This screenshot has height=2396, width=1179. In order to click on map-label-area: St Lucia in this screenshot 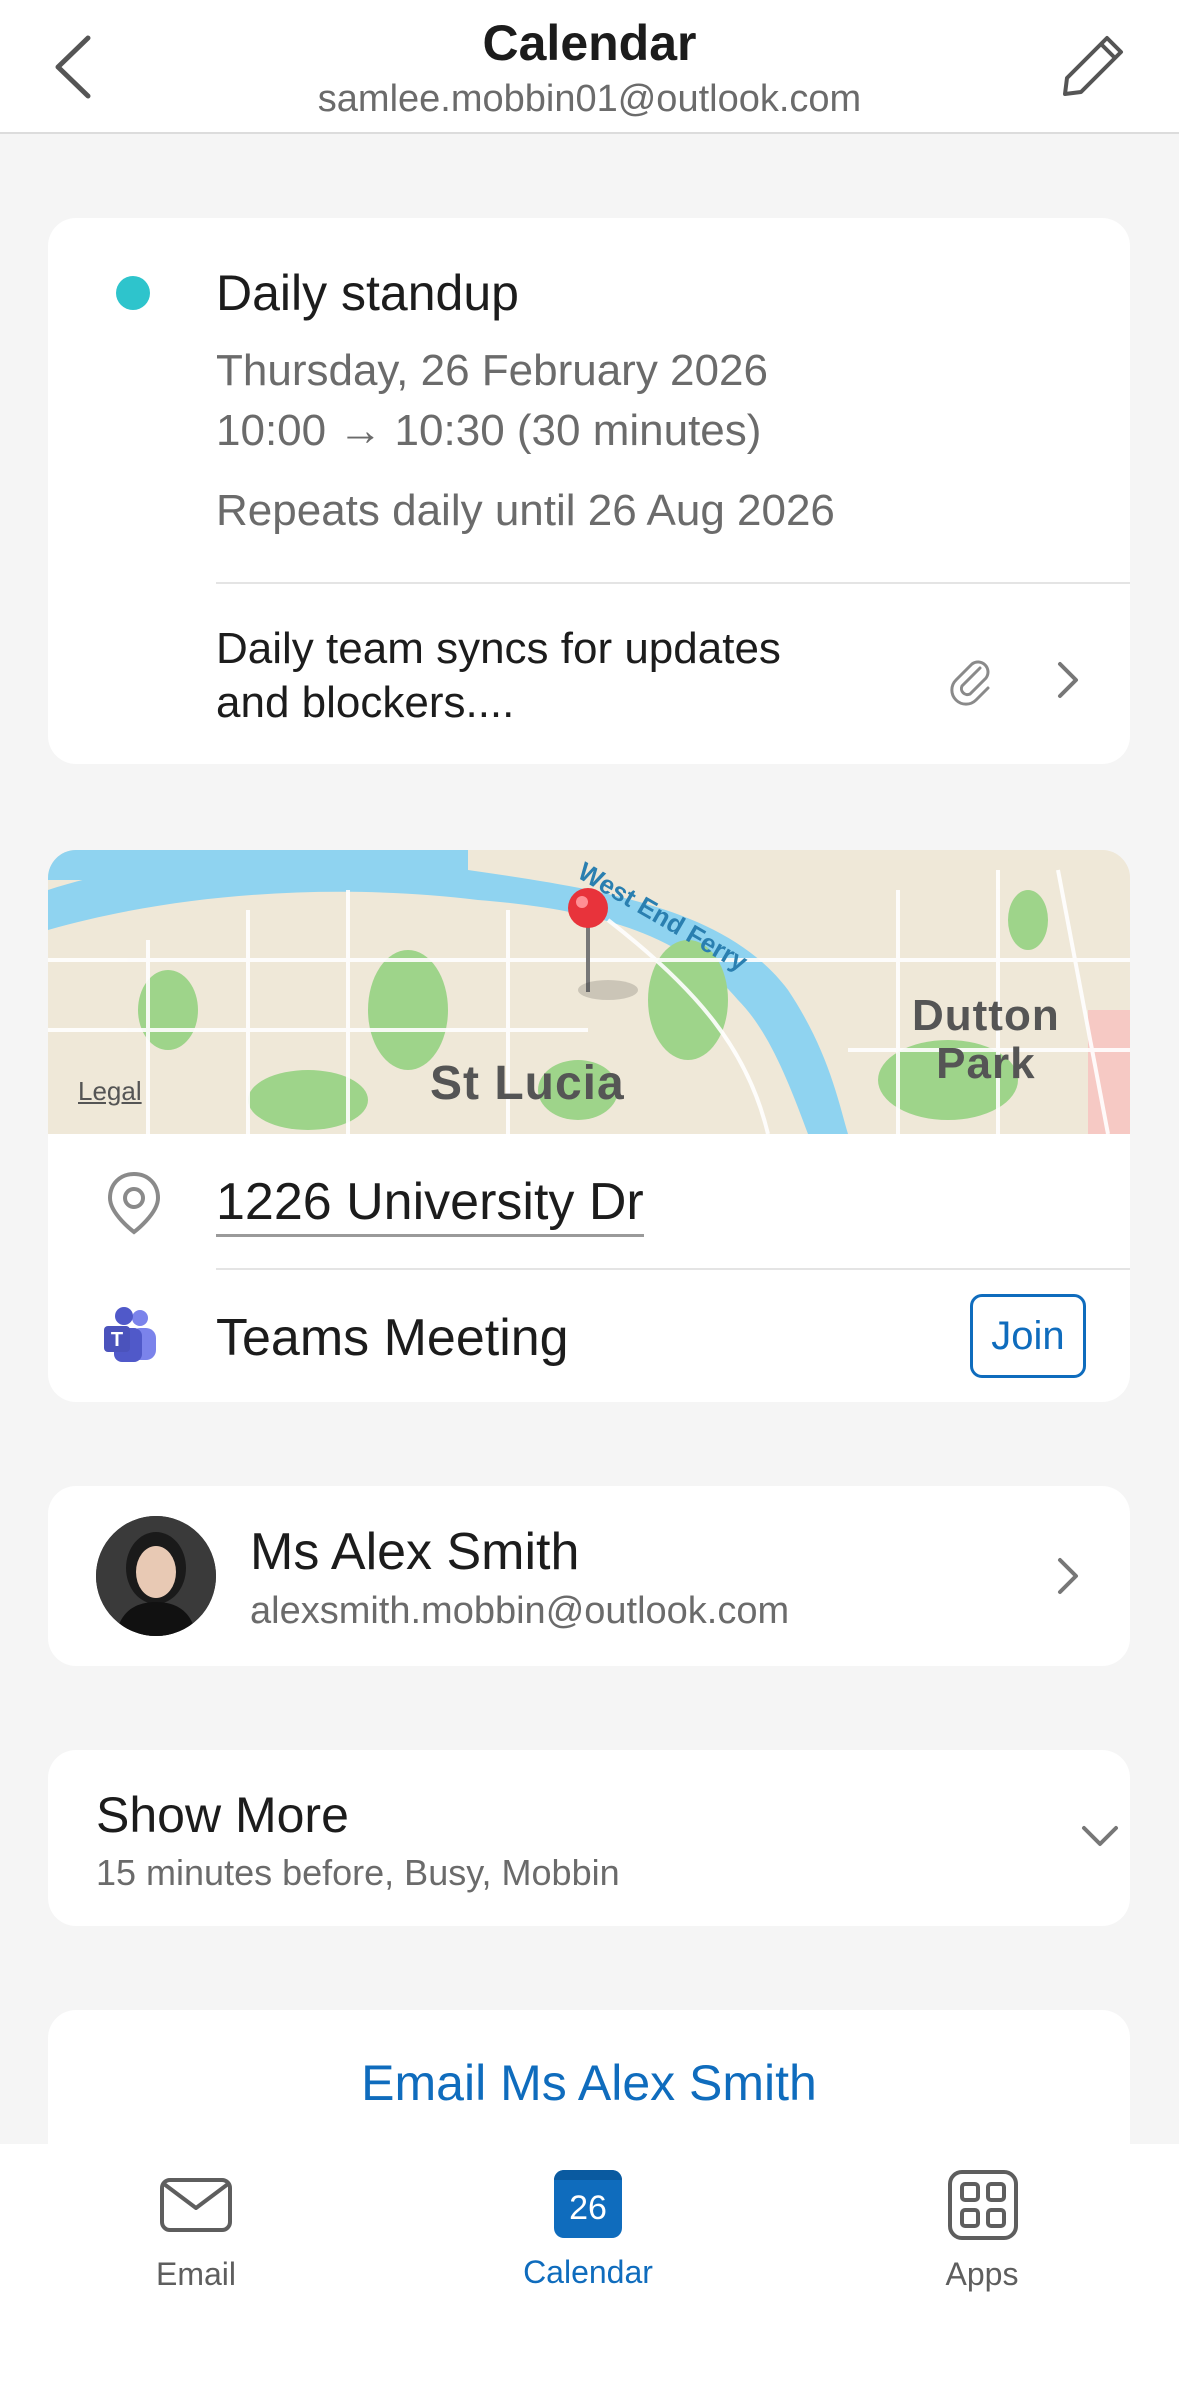, I will do `click(527, 1083)`.